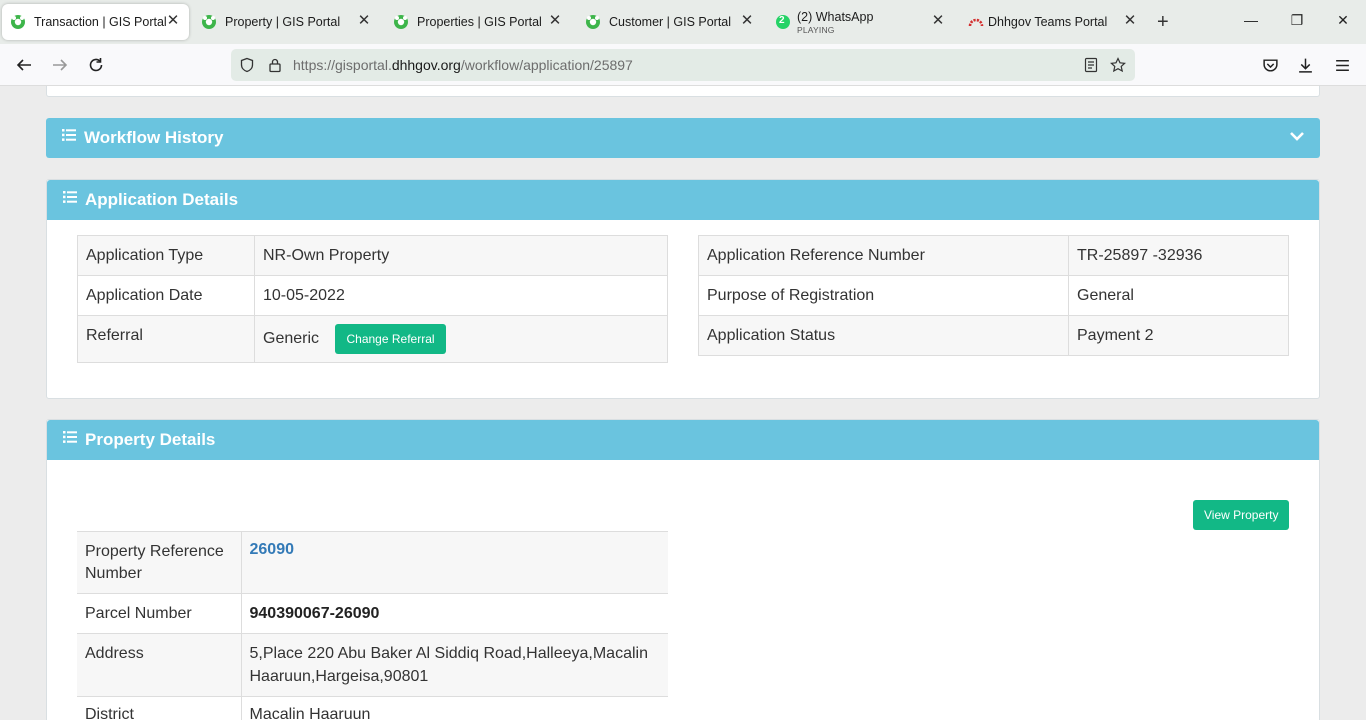  Describe the element at coordinates (1361, 403) in the screenshot. I see `scrollbar` at that location.